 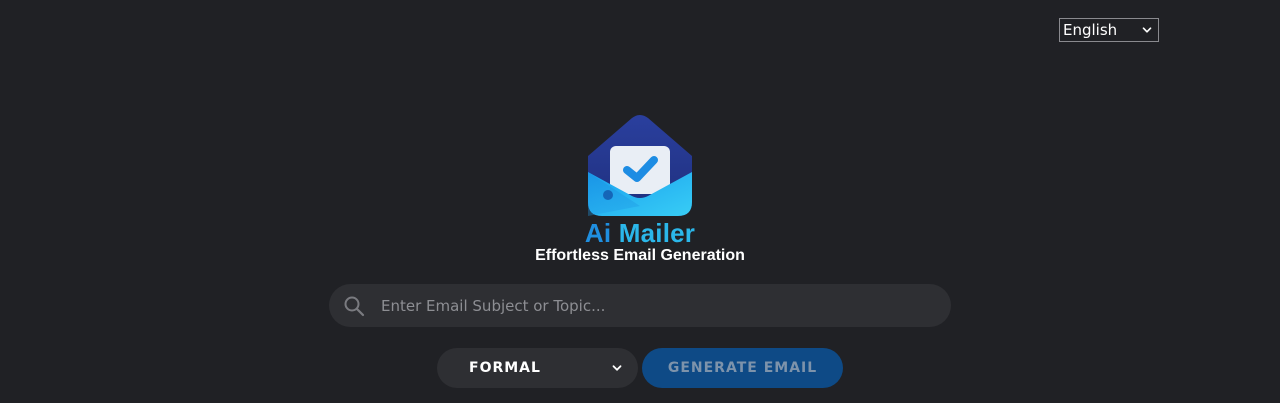 I want to click on tone-select-value: FORMAL, so click(x=505, y=368).